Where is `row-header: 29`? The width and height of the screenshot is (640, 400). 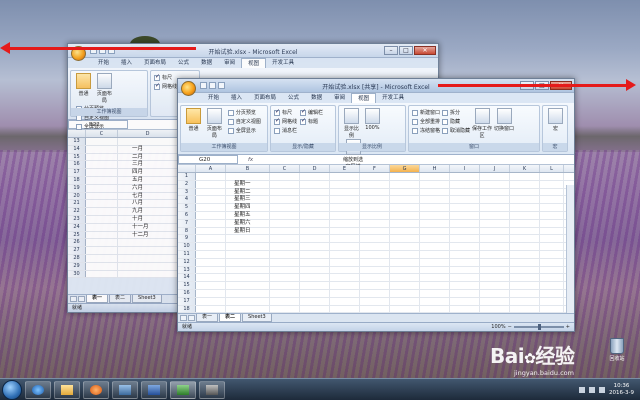 row-header: 29 is located at coordinates (77, 266).